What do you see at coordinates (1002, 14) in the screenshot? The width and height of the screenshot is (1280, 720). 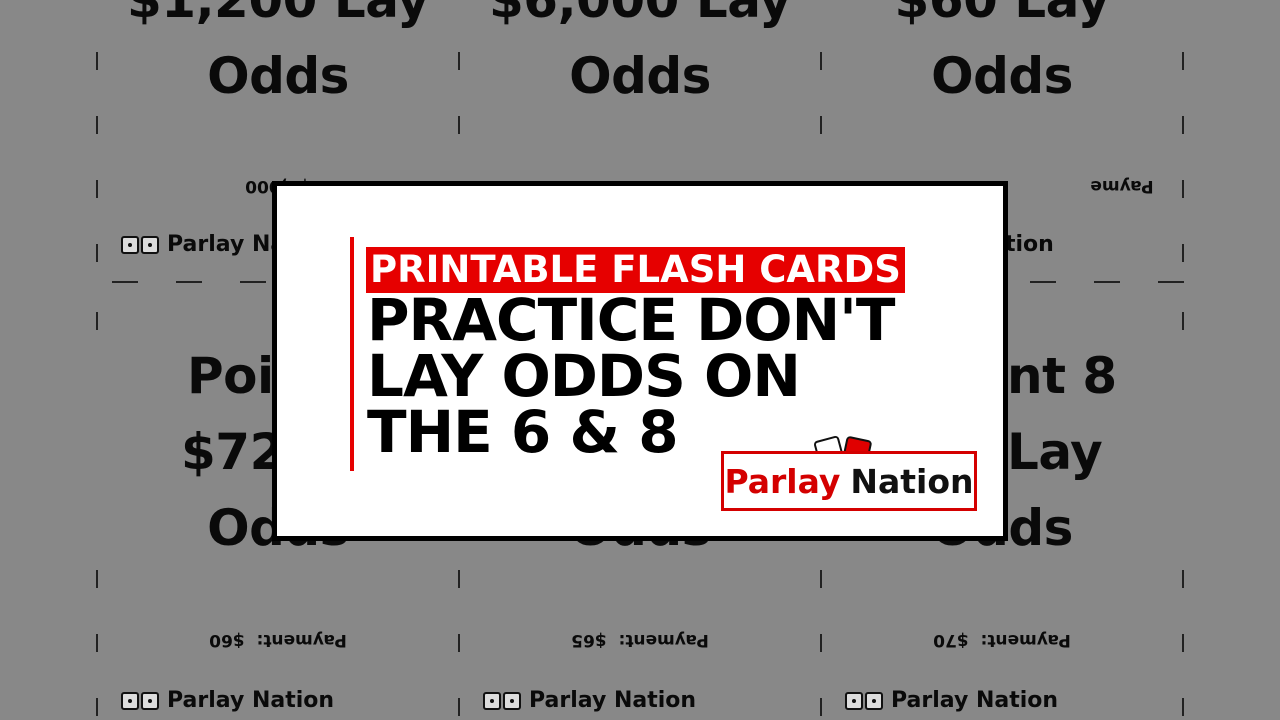 I see `card-line: $60 Lay` at bounding box center [1002, 14].